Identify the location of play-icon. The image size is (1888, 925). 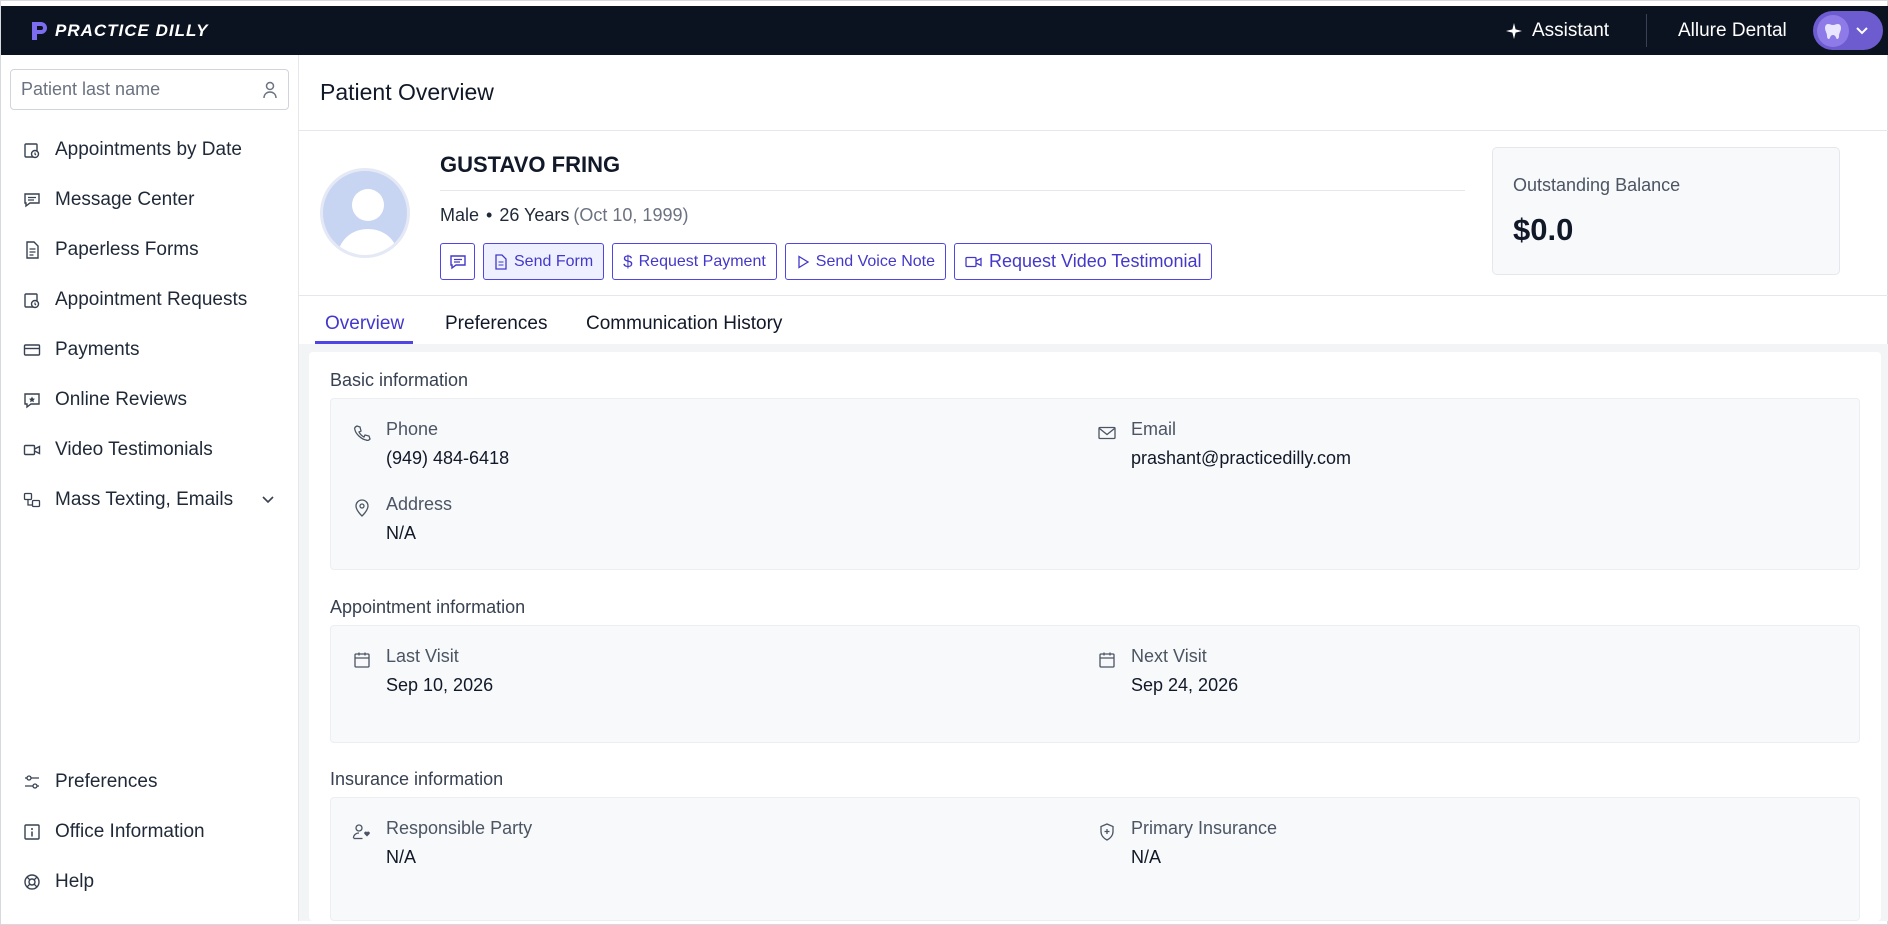
(804, 261).